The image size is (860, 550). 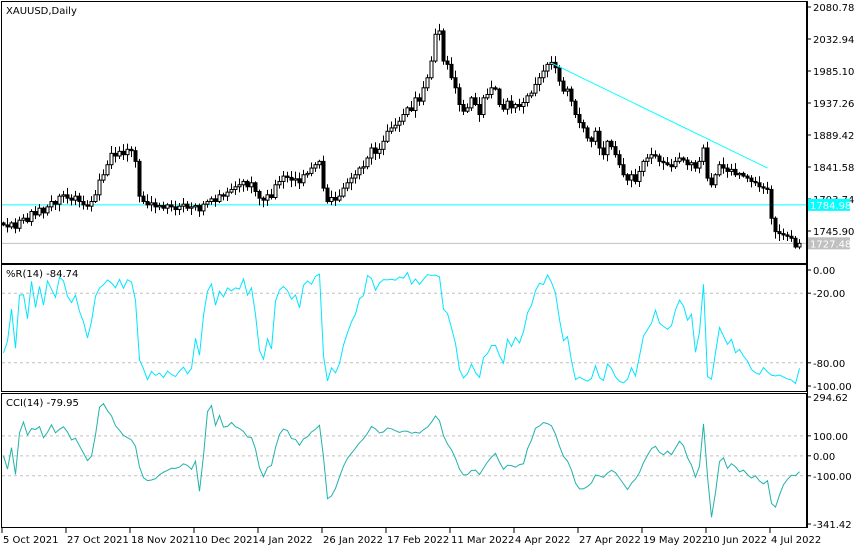 What do you see at coordinates (659, 115) in the screenshot?
I see `trendline` at bounding box center [659, 115].